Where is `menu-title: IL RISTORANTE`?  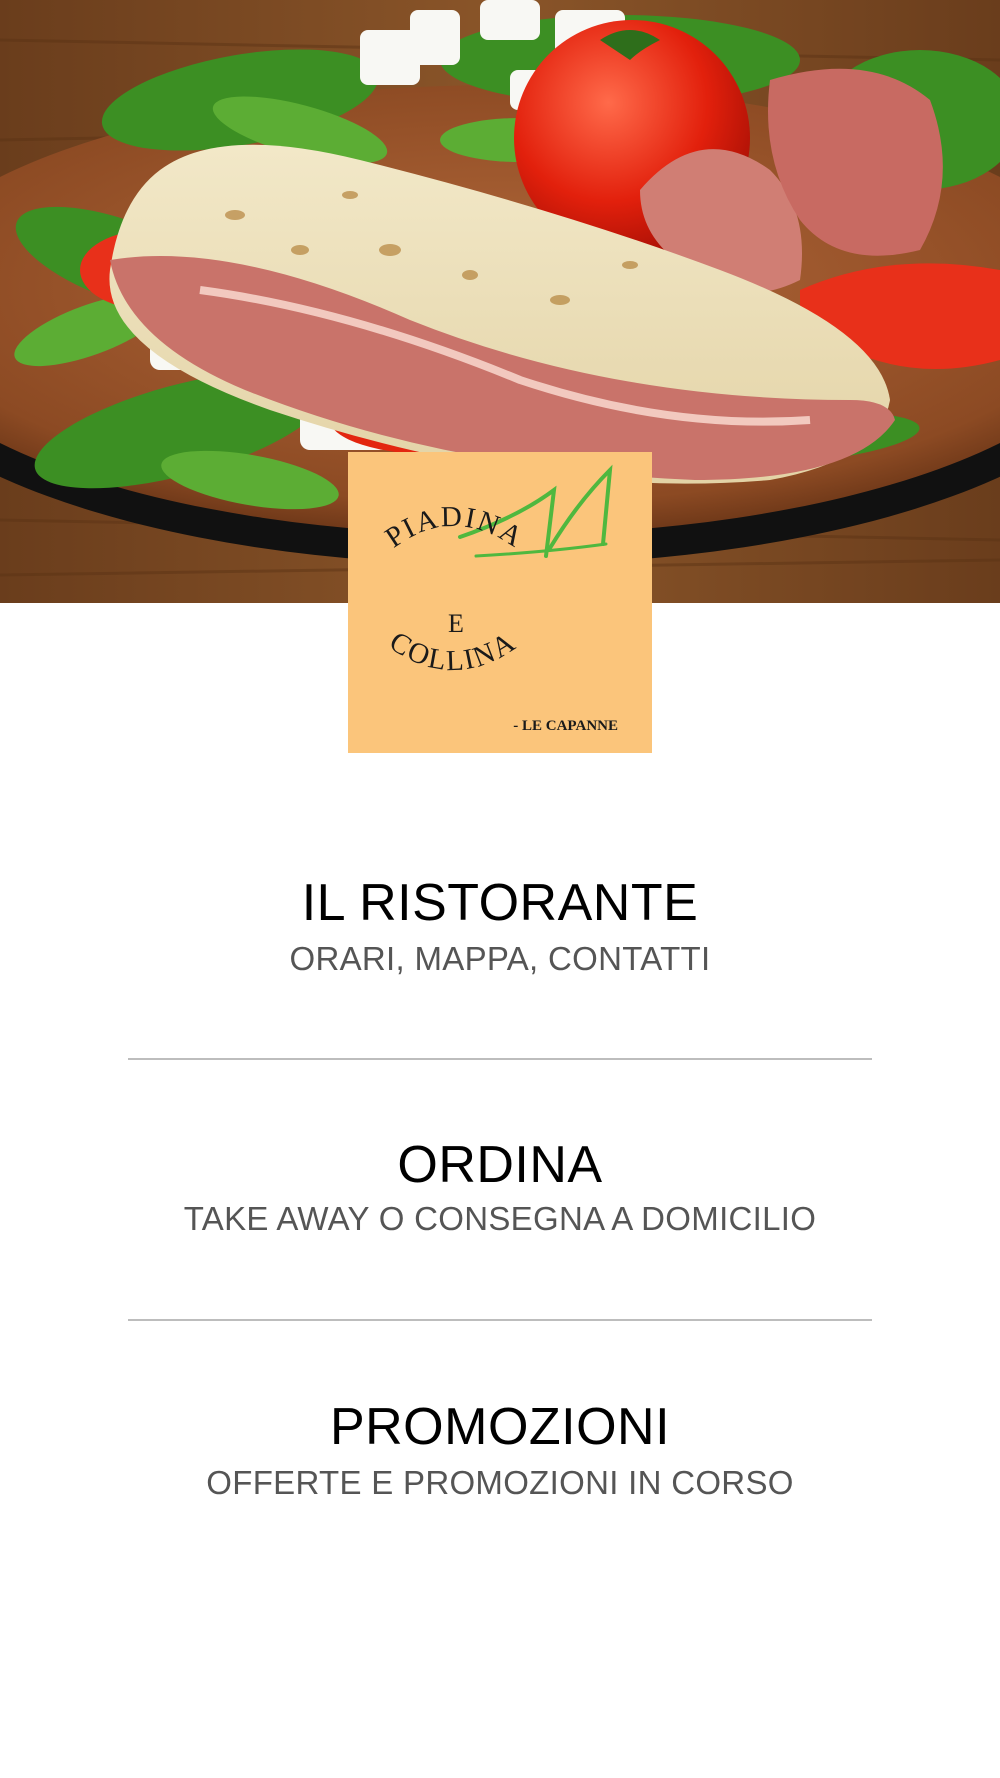
menu-title: IL RISTORANTE is located at coordinates (500, 903).